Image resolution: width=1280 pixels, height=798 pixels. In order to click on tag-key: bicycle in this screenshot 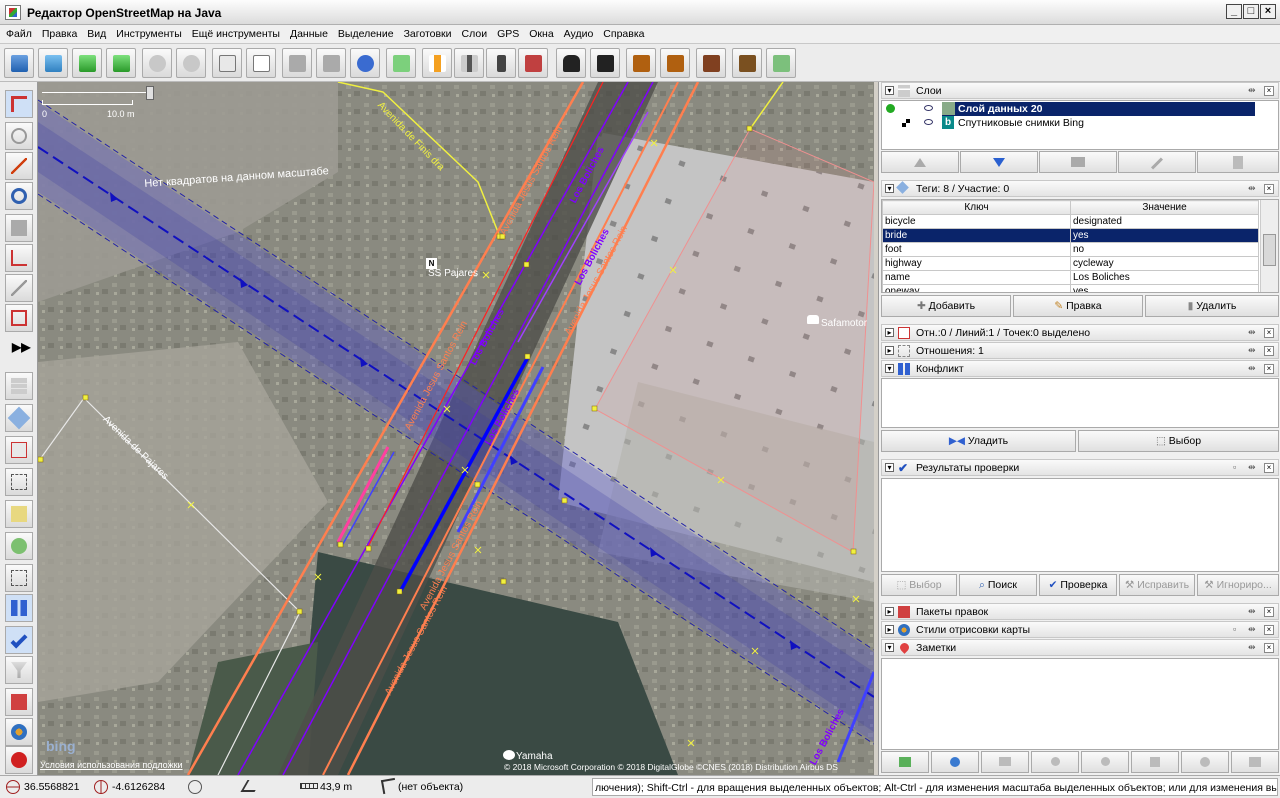, I will do `click(976, 221)`.